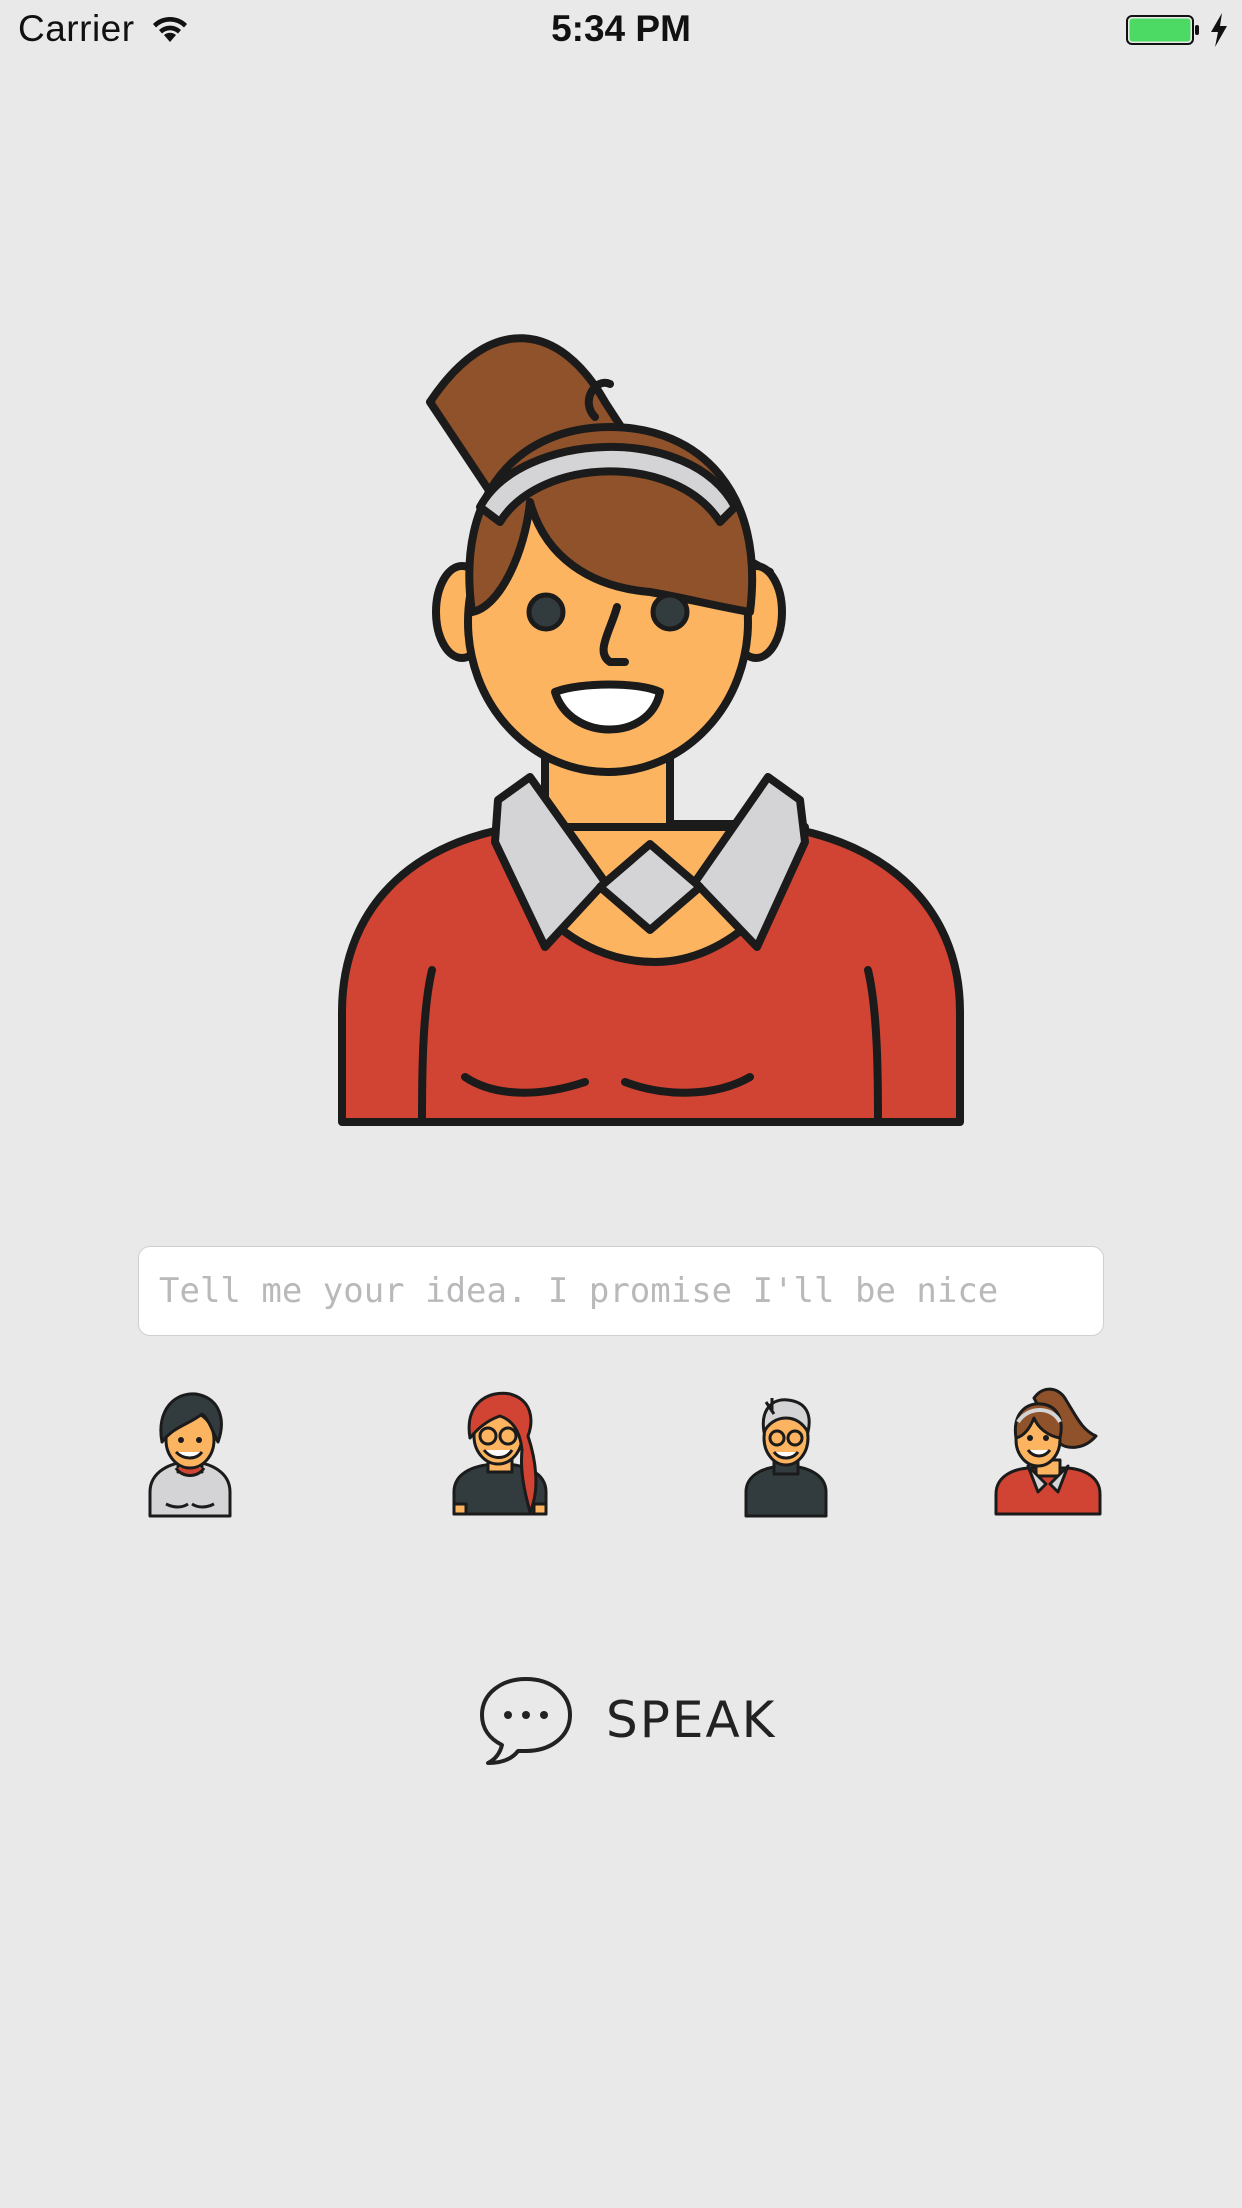 This screenshot has height=2208, width=1242. What do you see at coordinates (621, 1291) in the screenshot?
I see `idea-input` at bounding box center [621, 1291].